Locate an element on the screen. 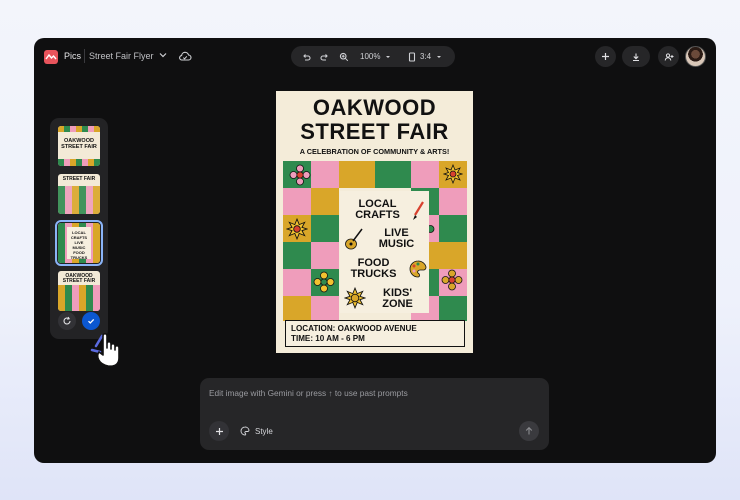  download-icon is located at coordinates (636, 57).